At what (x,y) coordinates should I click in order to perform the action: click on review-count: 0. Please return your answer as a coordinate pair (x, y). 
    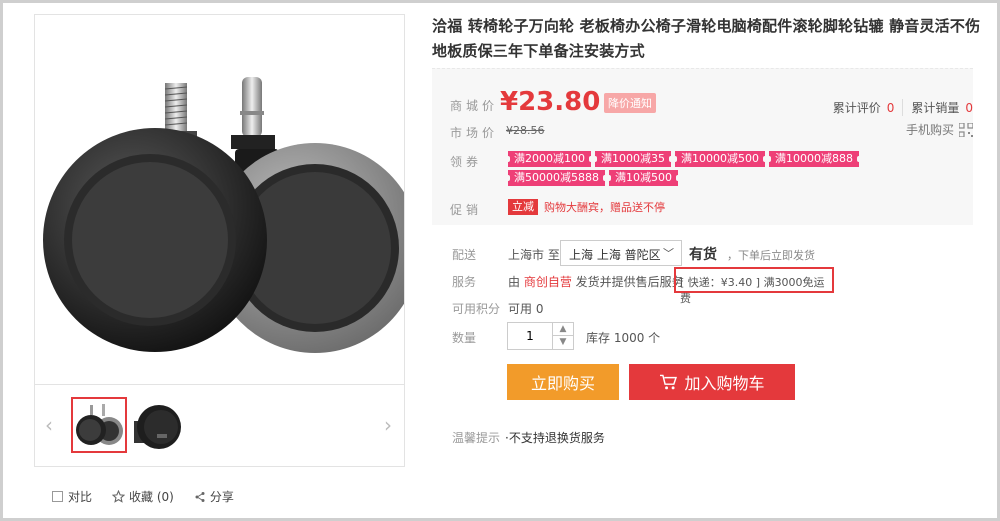
    Looking at the image, I should click on (890, 108).